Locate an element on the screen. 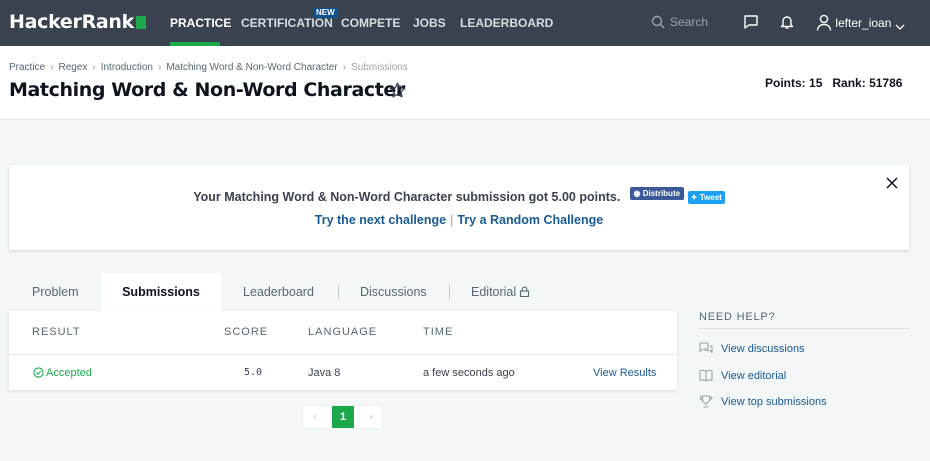 Image resolution: width=930 pixels, height=461 pixels. tab-editorial: Editorial is located at coordinates (500, 292).